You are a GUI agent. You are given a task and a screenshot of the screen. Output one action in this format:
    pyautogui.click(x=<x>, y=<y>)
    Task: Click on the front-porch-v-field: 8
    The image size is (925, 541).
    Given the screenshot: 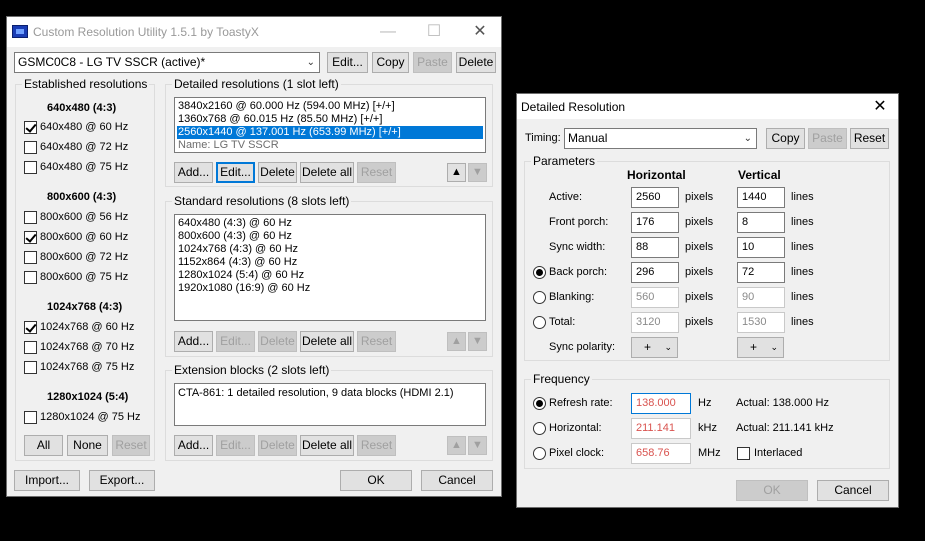 What is the action you would take?
    pyautogui.click(x=761, y=222)
    